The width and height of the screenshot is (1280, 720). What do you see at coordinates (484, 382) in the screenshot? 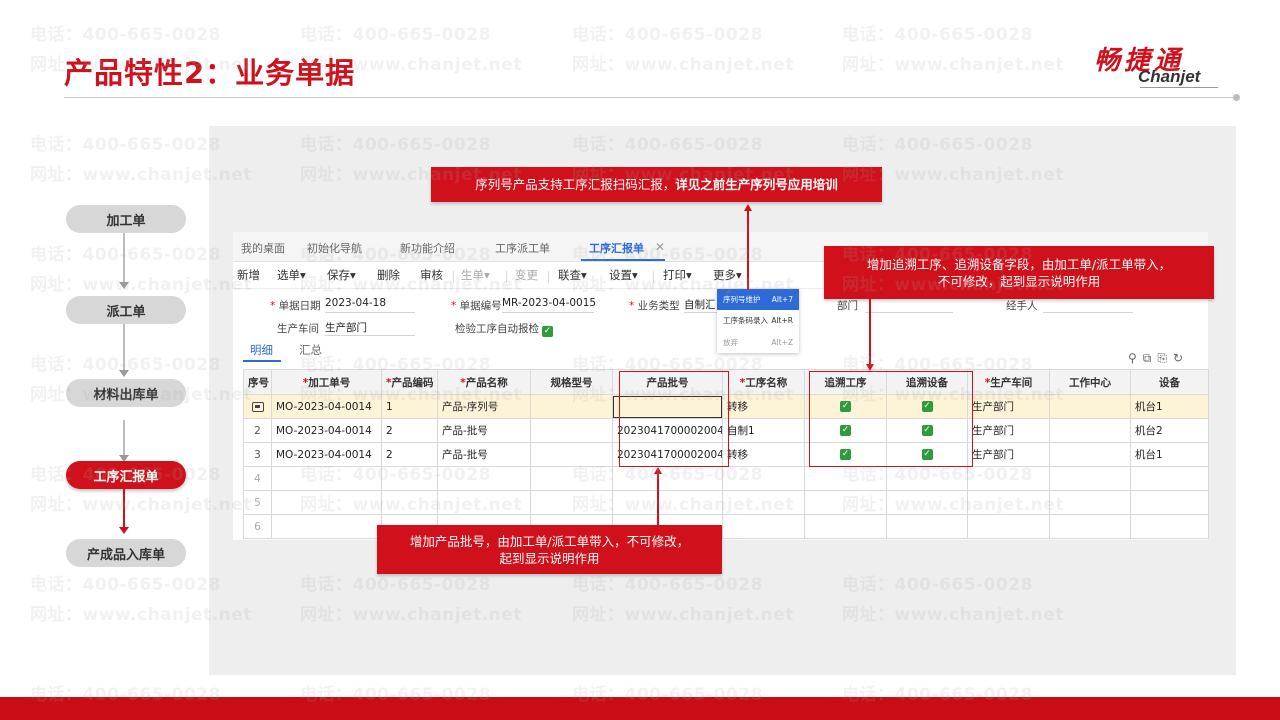
I see `col-product-name: *产品名称` at bounding box center [484, 382].